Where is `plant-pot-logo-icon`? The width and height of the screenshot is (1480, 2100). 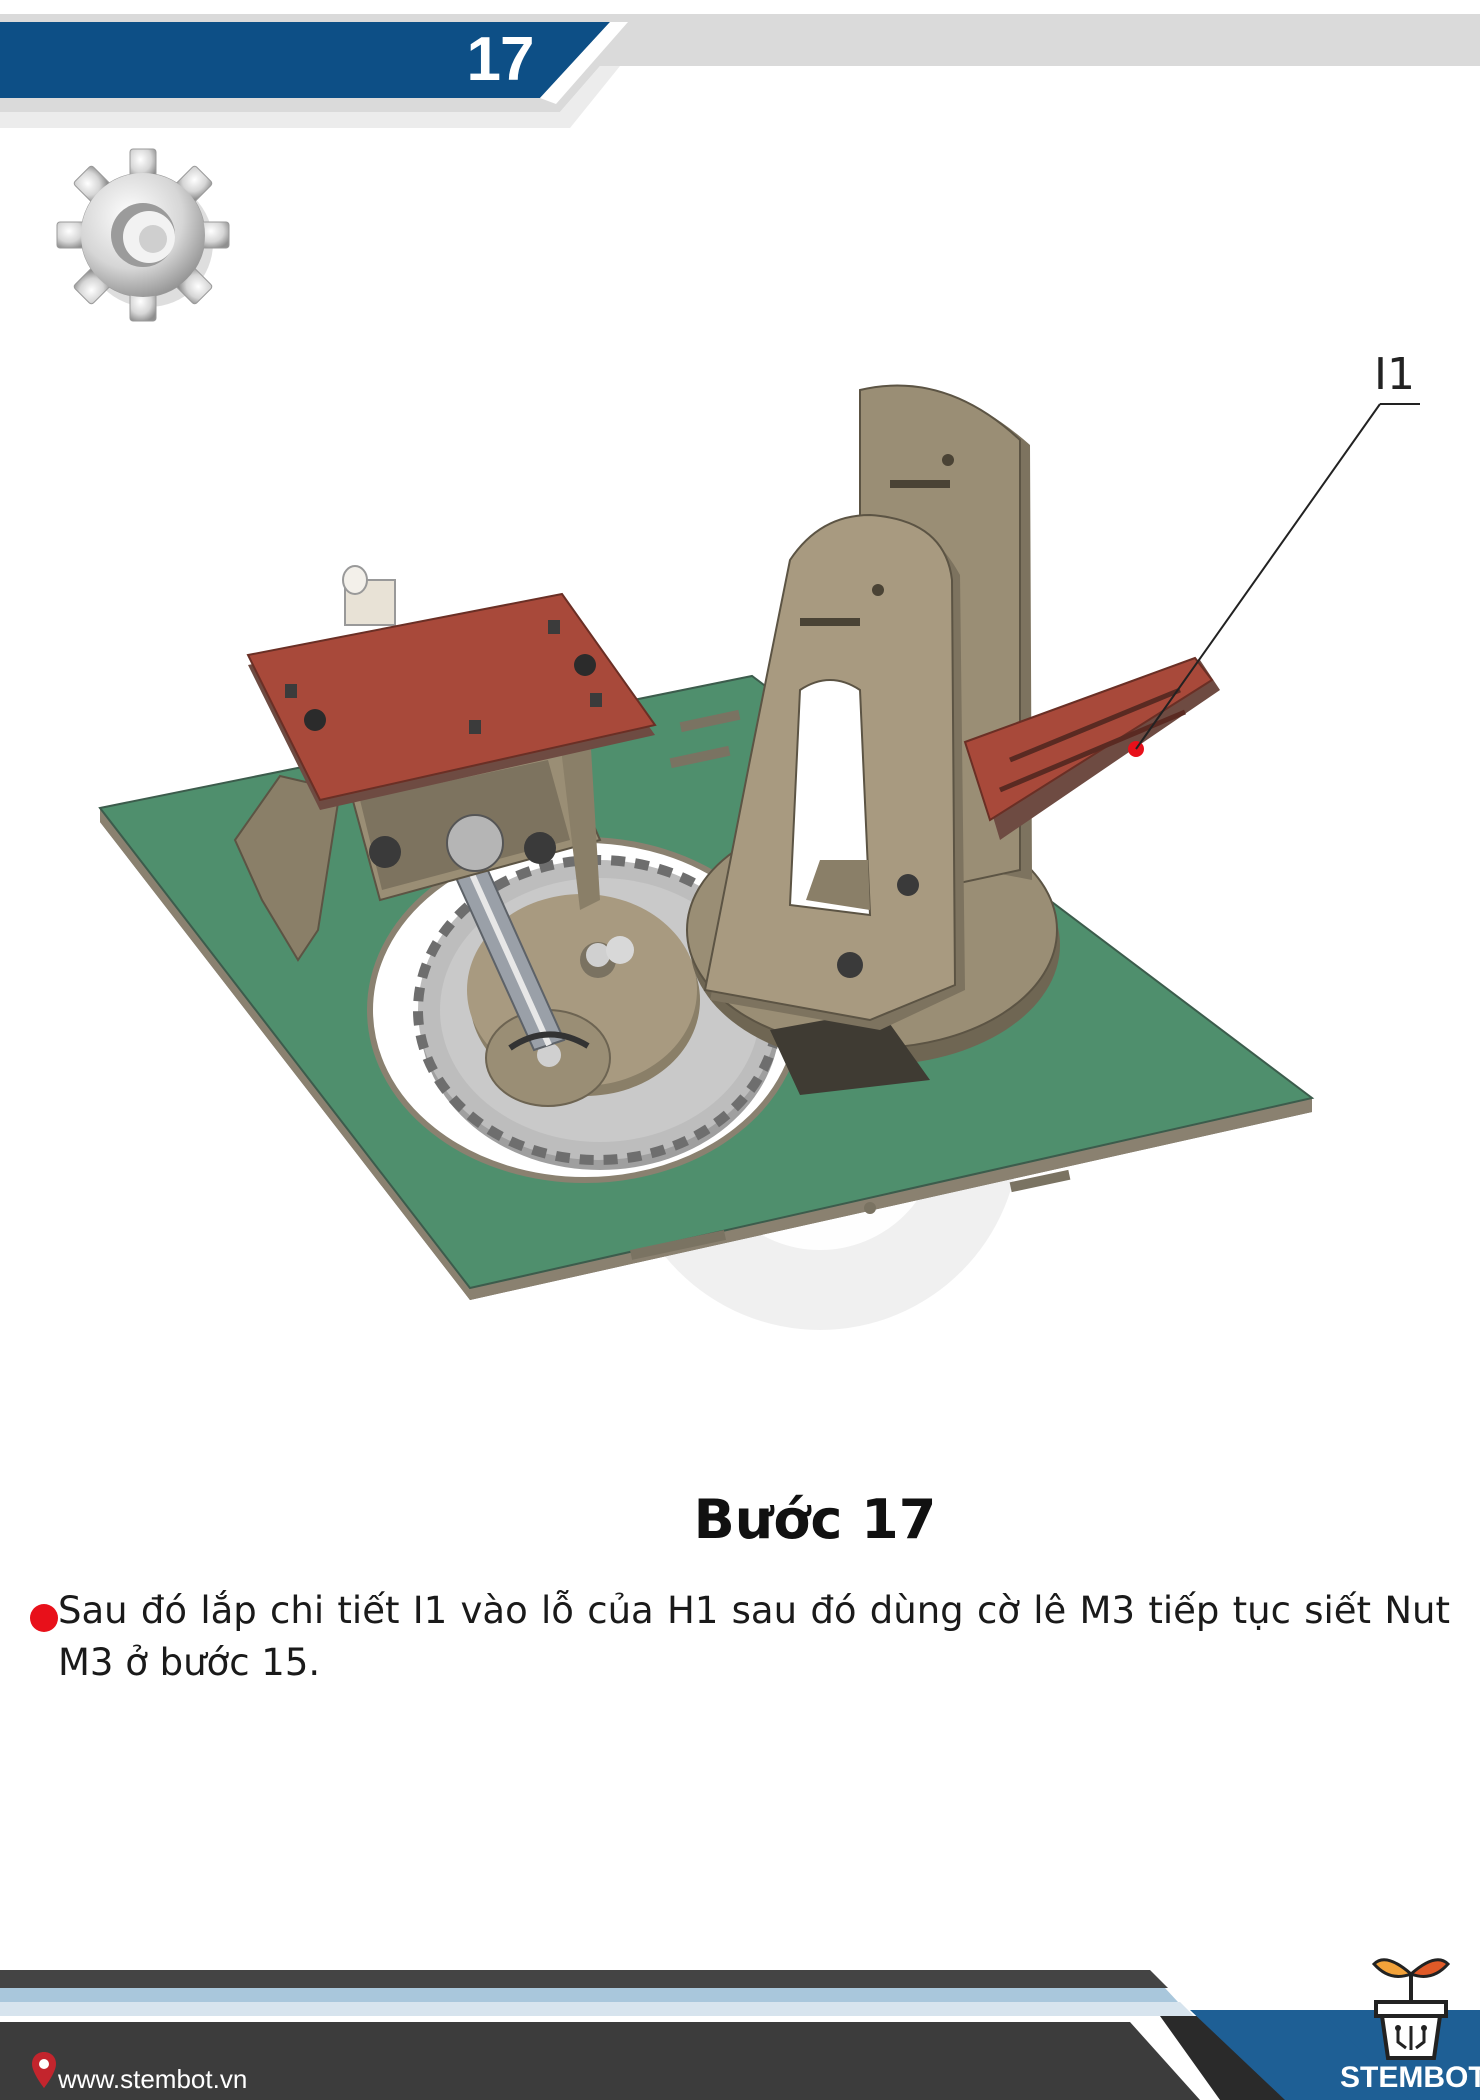 plant-pot-logo-icon is located at coordinates (1411, 2009).